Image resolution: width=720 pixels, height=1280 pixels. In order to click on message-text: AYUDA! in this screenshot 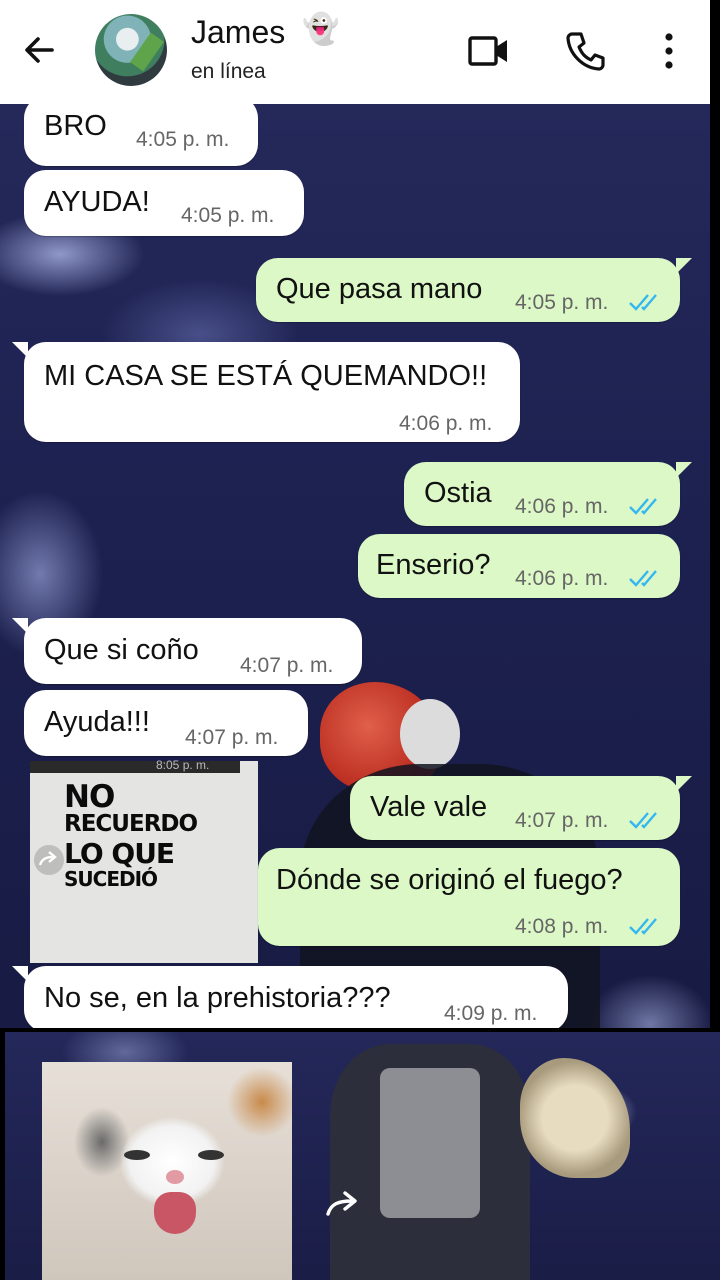, I will do `click(97, 202)`.